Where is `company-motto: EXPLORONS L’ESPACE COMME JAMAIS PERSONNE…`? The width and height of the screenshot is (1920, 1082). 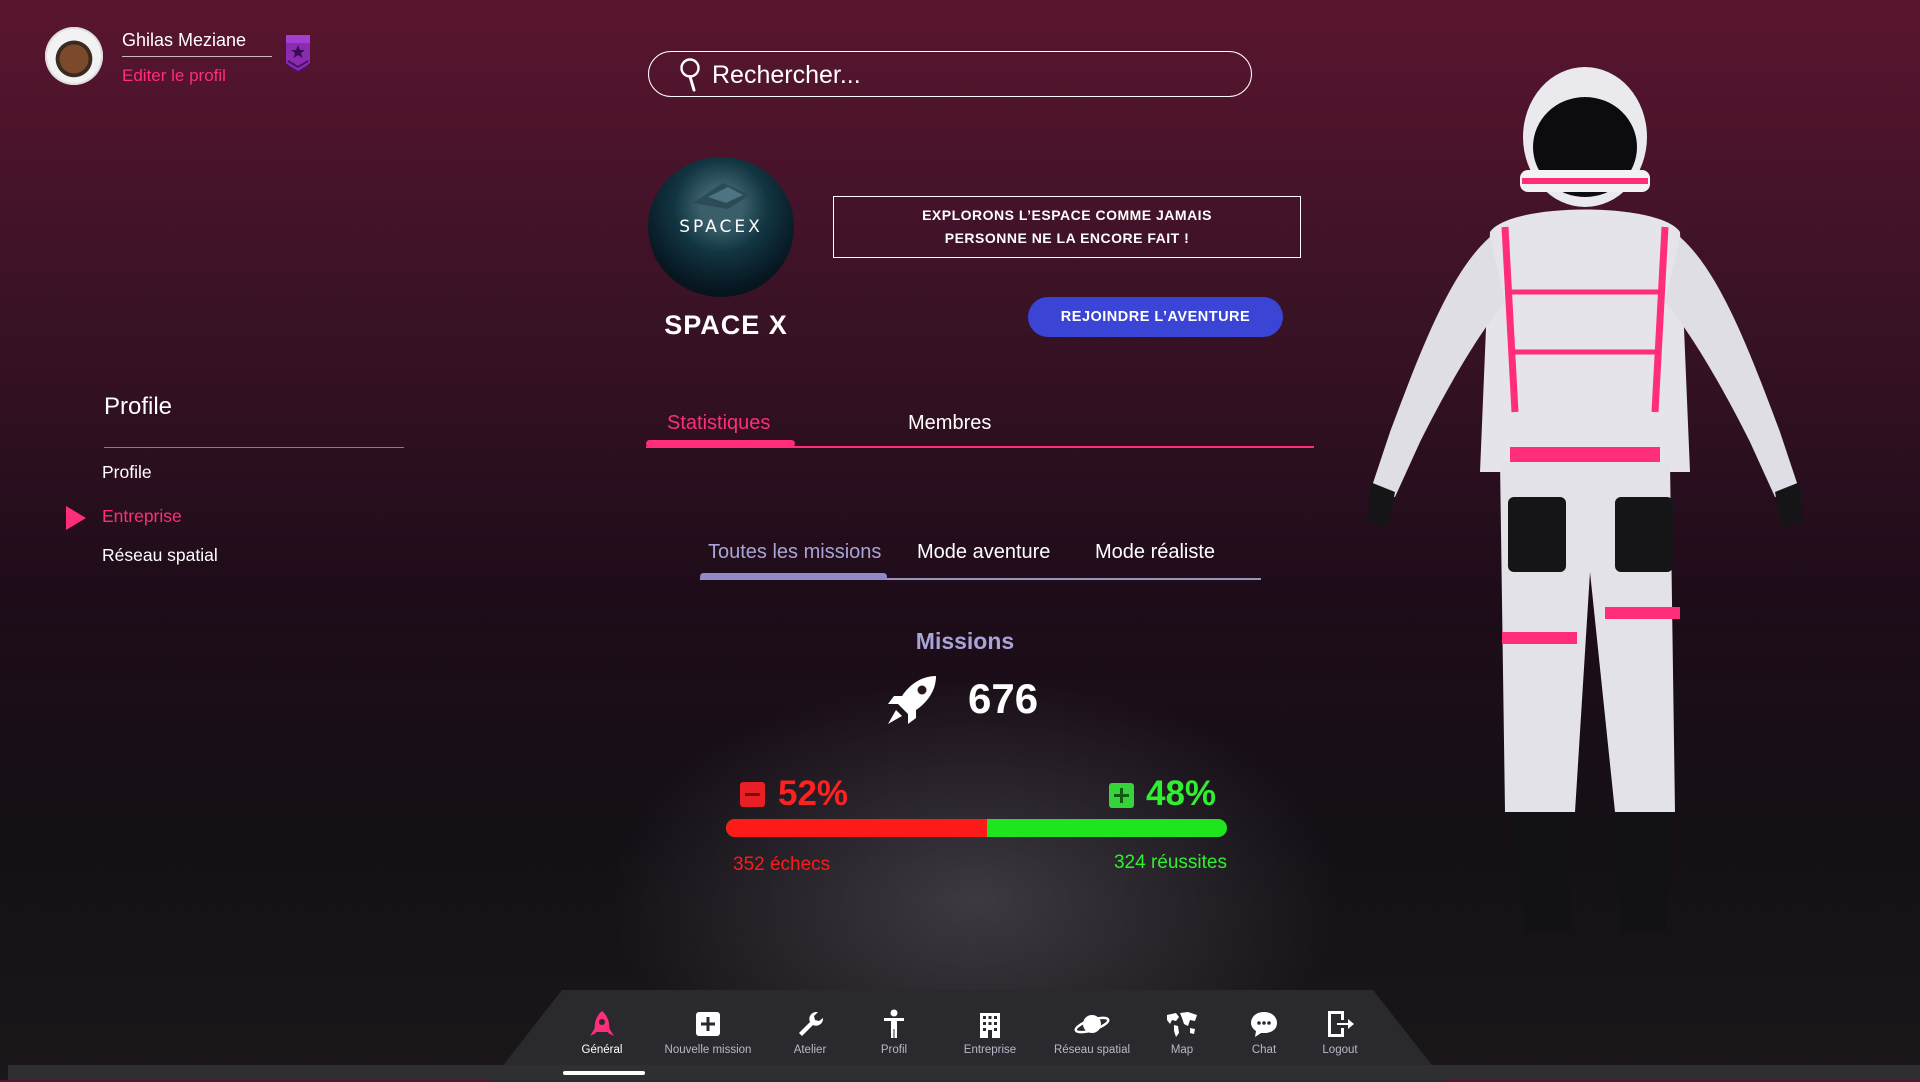 company-motto: EXPLORONS L’ESPACE COMME JAMAIS PERSONNE… is located at coordinates (1067, 227).